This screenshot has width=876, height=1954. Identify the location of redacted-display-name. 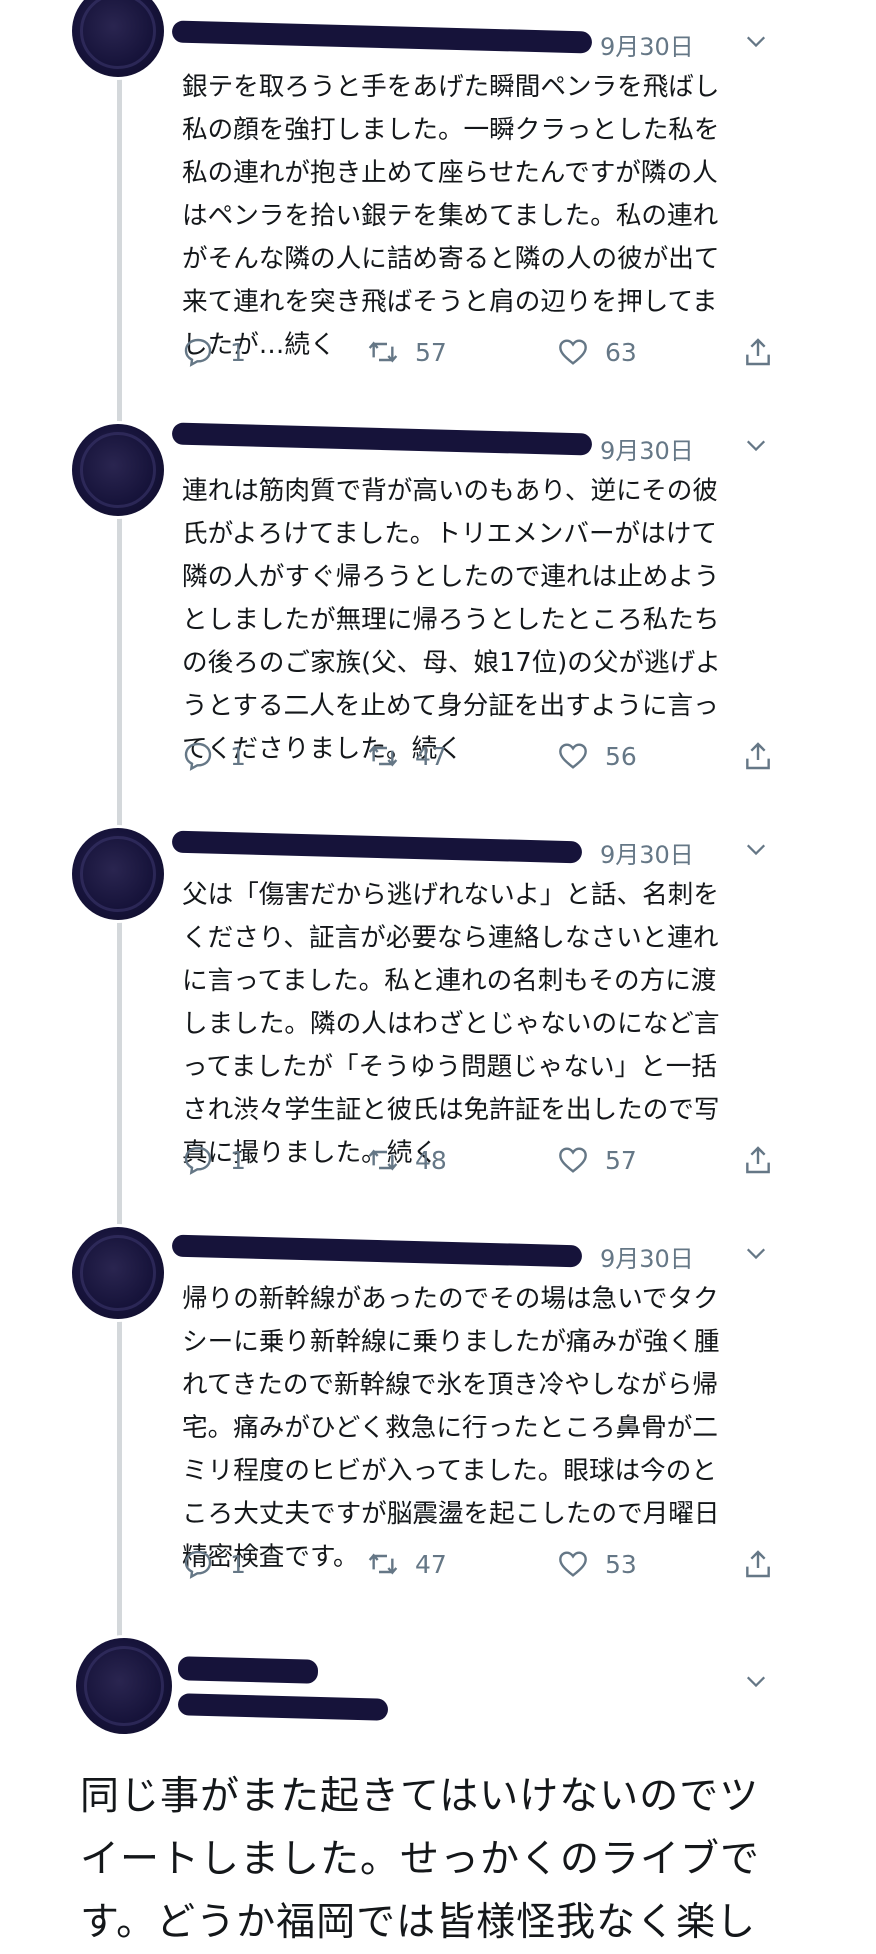
(248, 1670).